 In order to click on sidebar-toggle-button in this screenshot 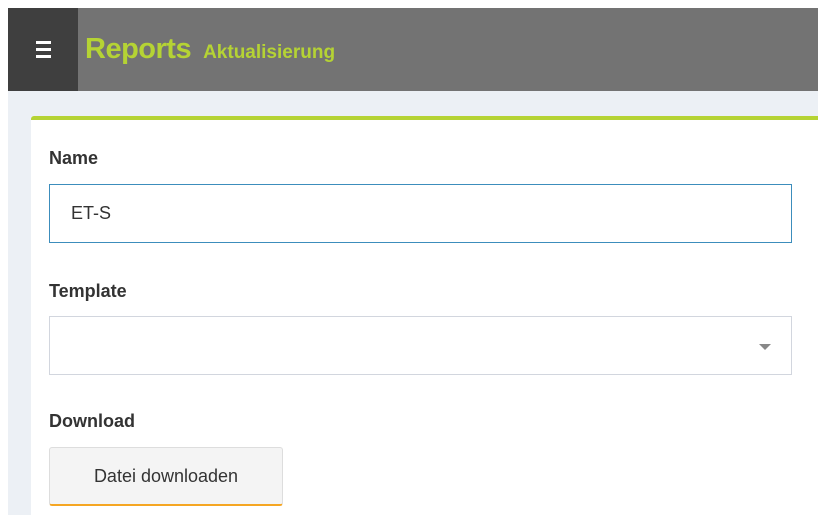, I will do `click(43, 49)`.